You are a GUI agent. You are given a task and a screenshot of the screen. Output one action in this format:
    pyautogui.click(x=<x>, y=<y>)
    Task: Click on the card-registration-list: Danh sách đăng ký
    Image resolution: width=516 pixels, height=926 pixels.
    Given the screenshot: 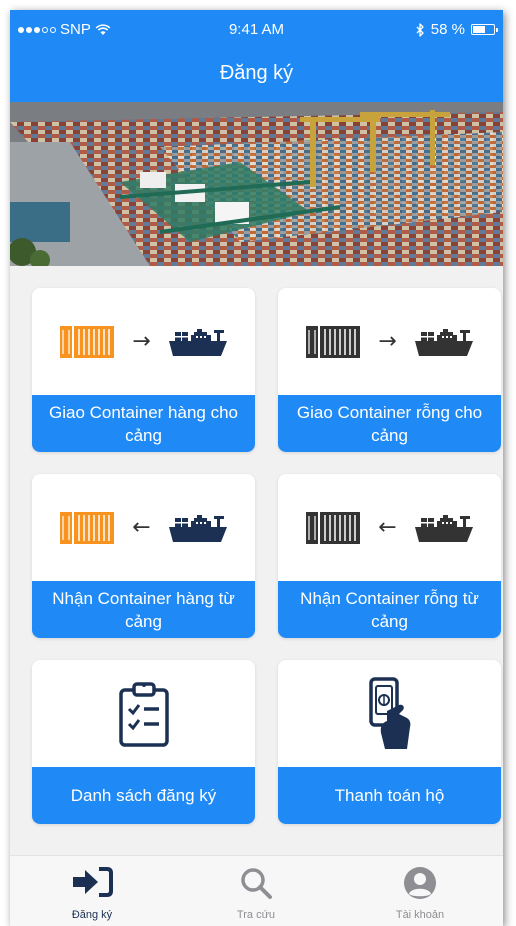 What is the action you would take?
    pyautogui.click(x=143, y=742)
    